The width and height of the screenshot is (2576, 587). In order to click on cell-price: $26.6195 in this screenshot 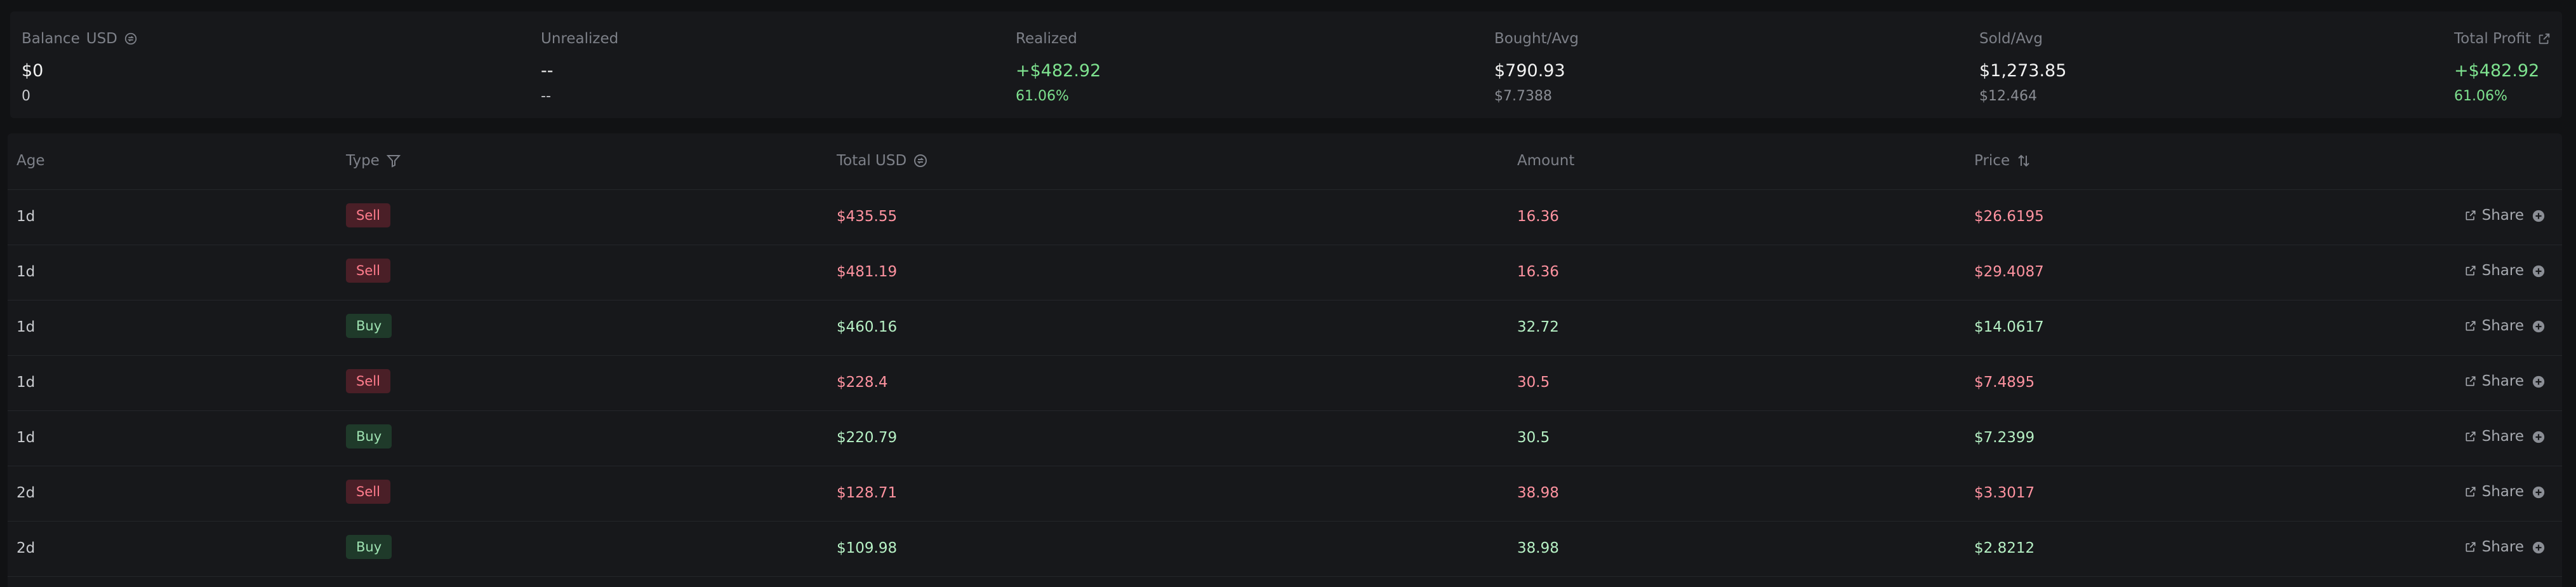, I will do `click(2009, 216)`.